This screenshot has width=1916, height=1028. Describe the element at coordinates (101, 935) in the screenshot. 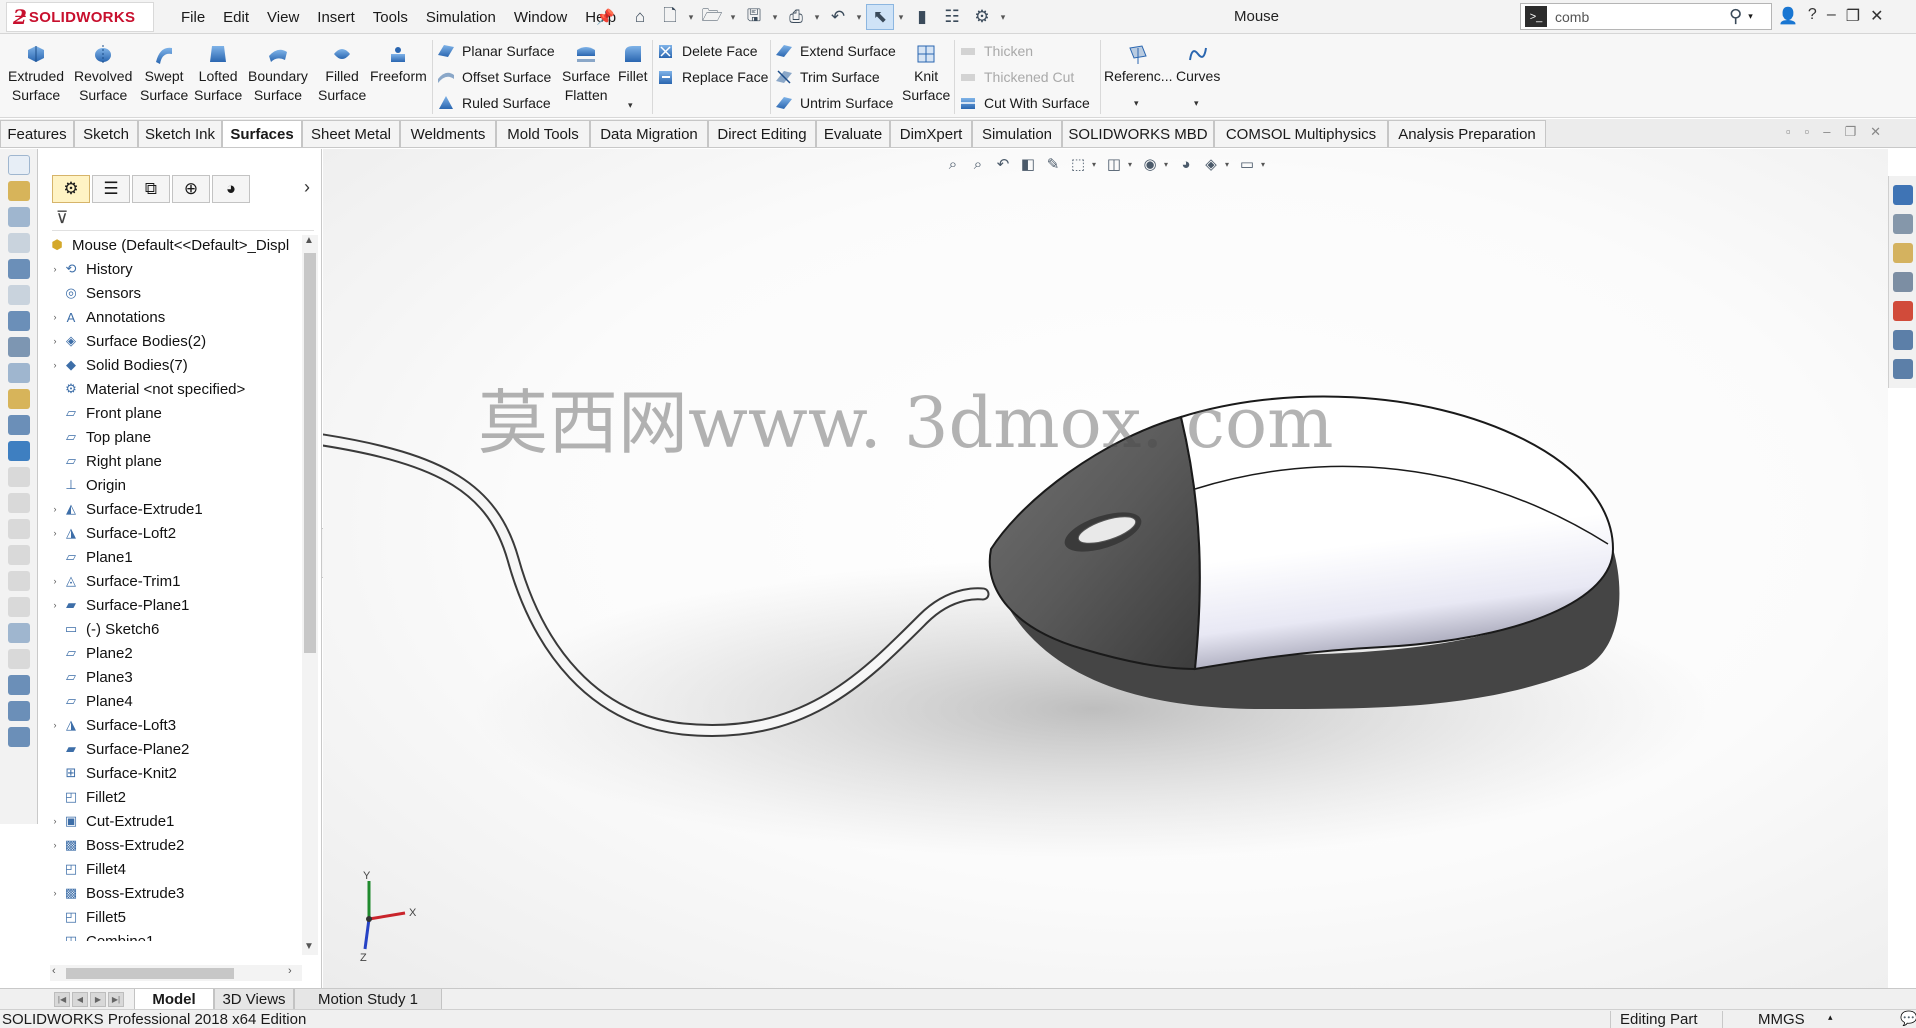

I see `tree-item: ◫ Combine1` at that location.